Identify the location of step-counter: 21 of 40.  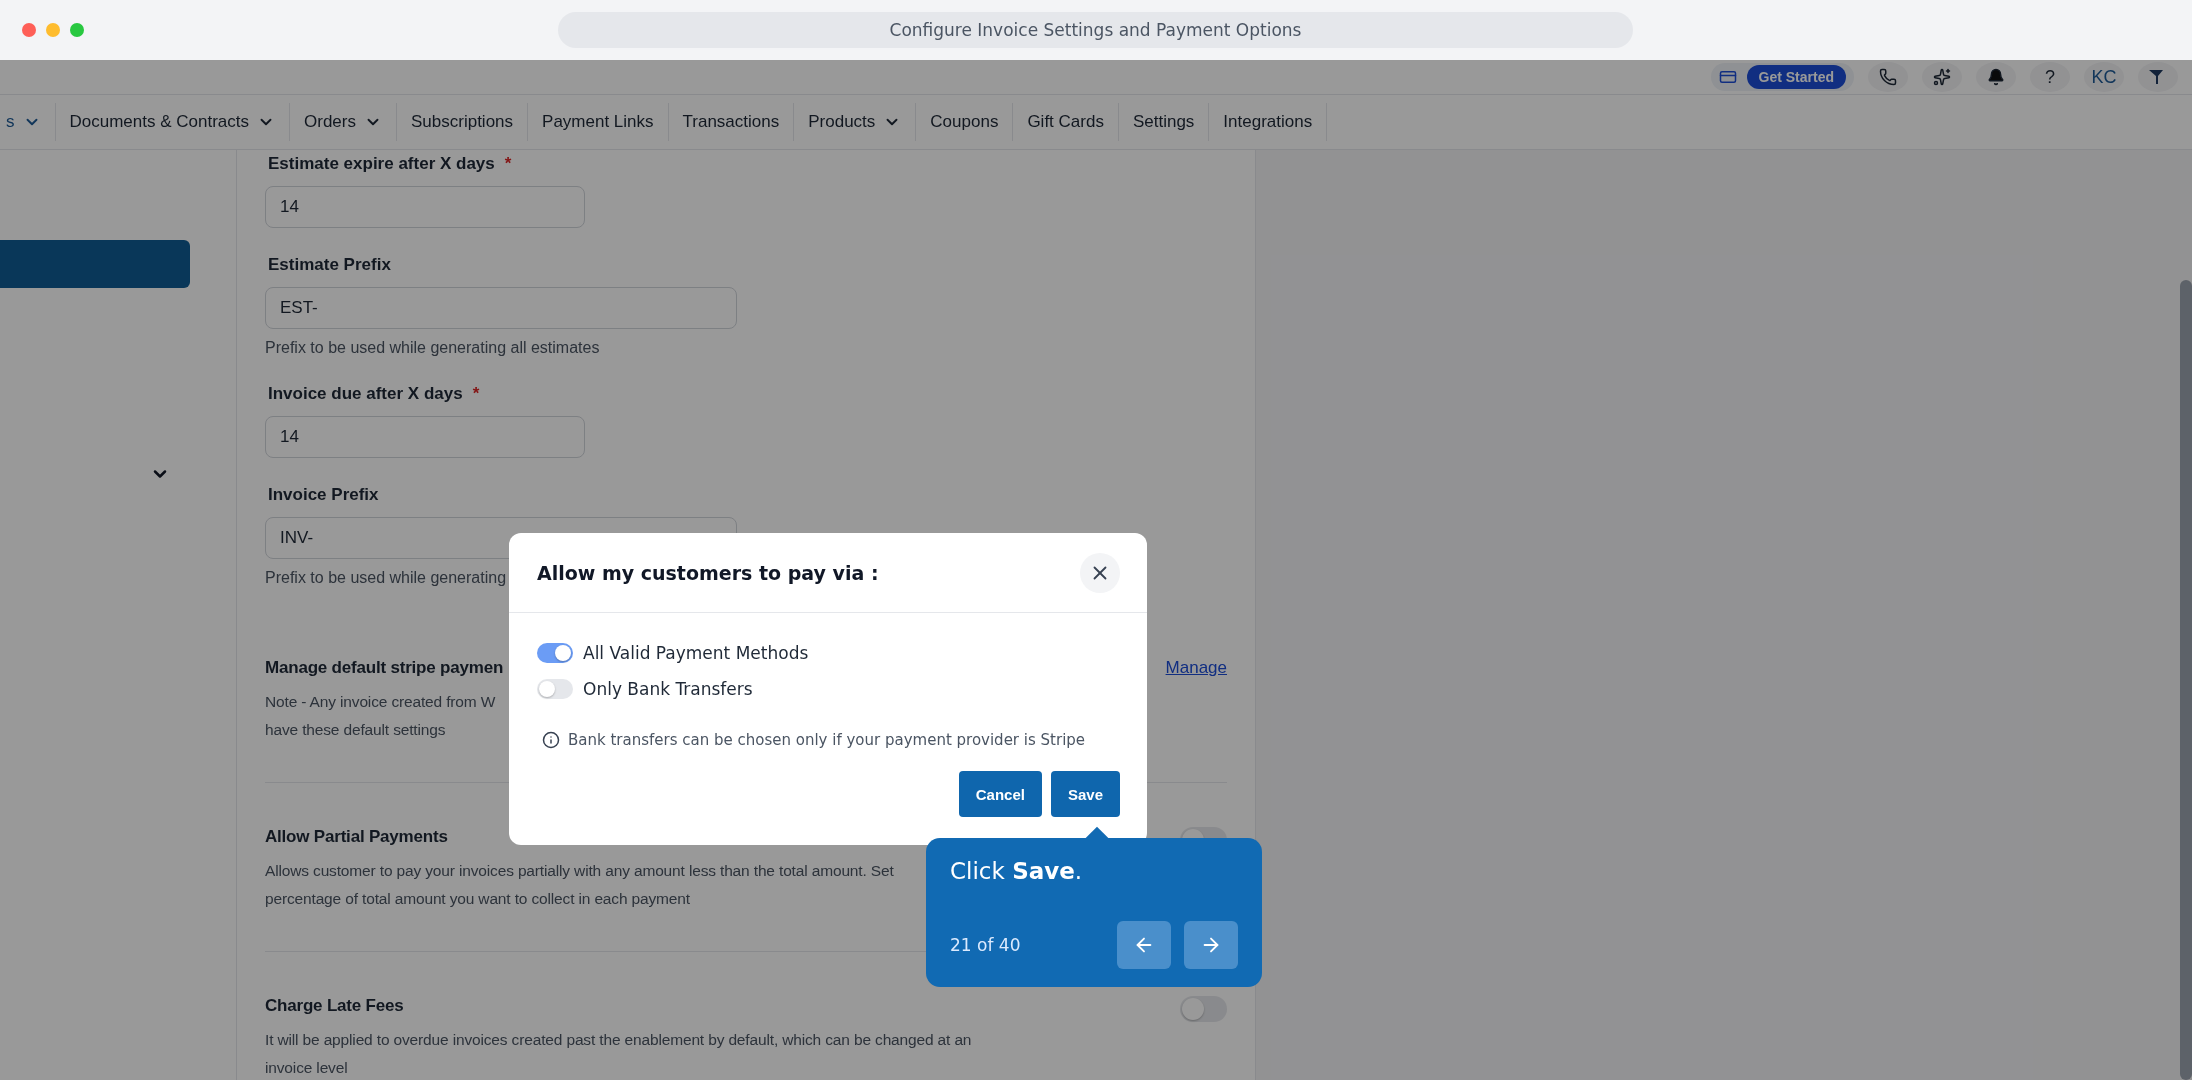
(985, 945).